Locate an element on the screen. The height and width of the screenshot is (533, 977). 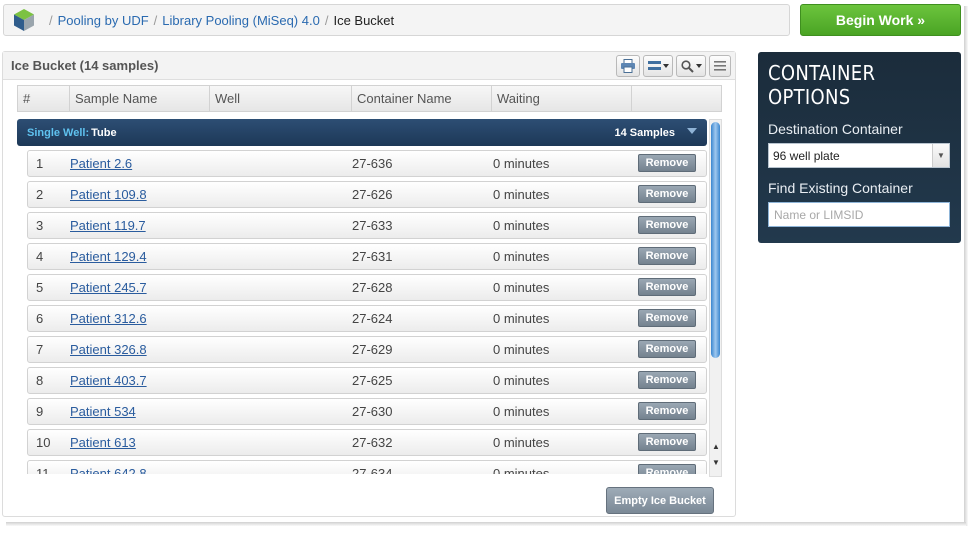
container-name: 27-632 is located at coordinates (372, 442).